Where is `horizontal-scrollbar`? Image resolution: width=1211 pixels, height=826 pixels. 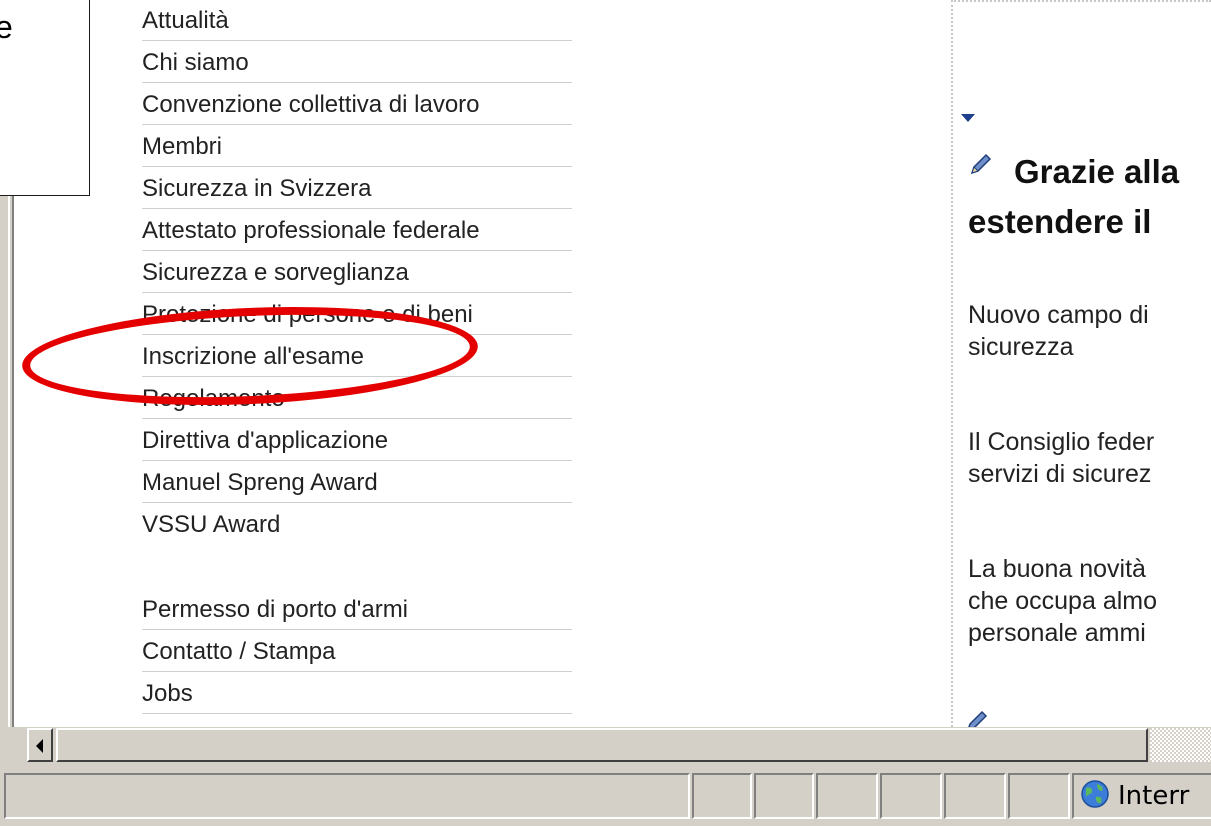
horizontal-scrollbar is located at coordinates (605, 747).